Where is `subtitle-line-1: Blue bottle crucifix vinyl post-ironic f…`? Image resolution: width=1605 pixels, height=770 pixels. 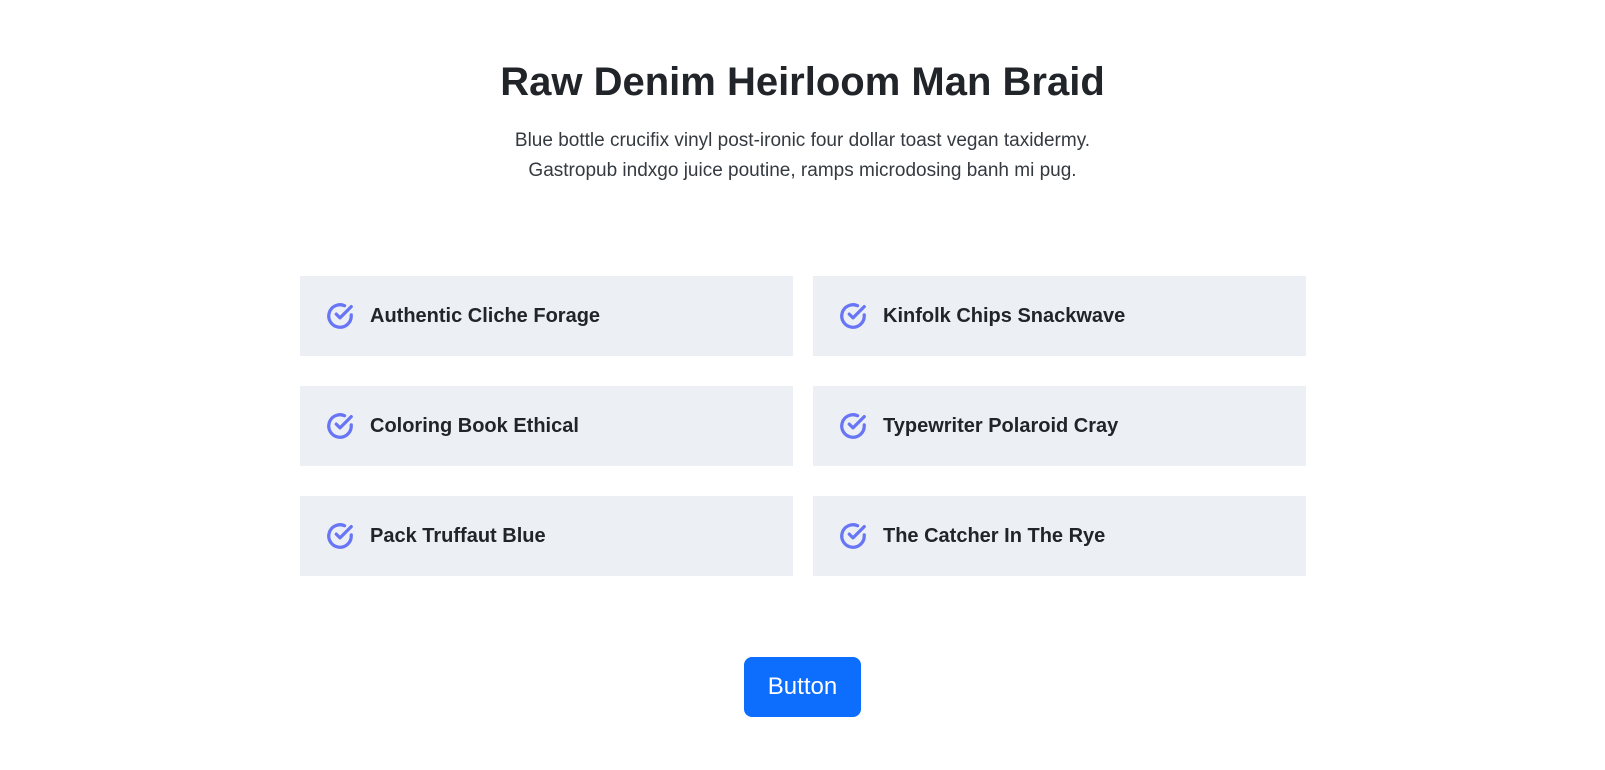 subtitle-line-1: Blue bottle crucifix vinyl post-ironic f… is located at coordinates (802, 140).